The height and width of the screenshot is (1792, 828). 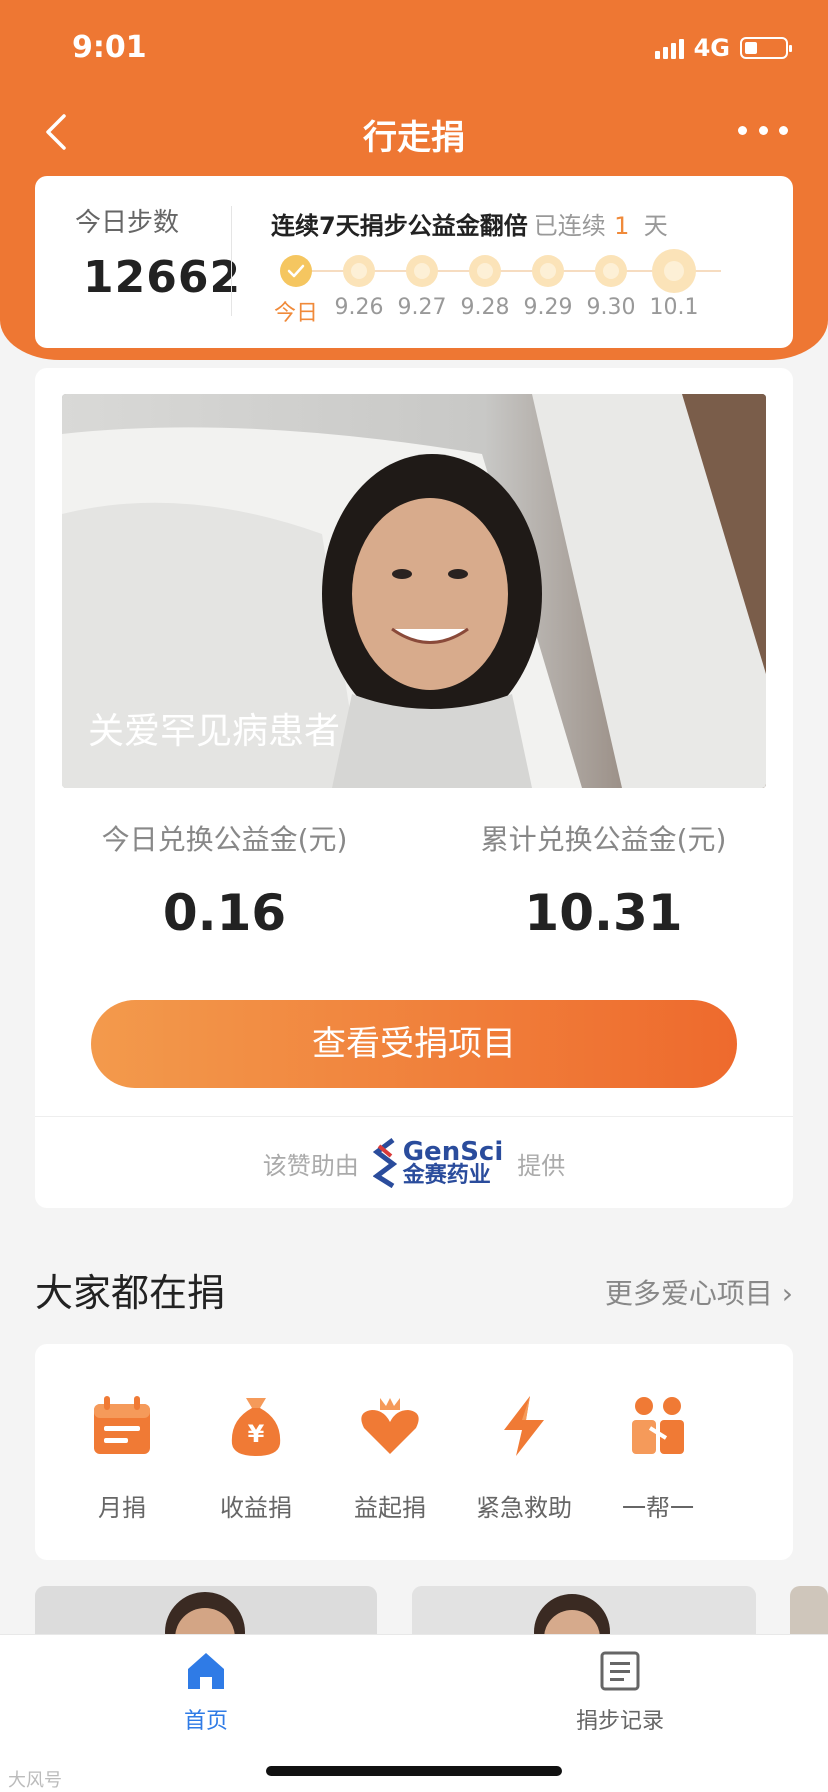 What do you see at coordinates (390, 1508) in the screenshot?
I see `category-label: 益起捐` at bounding box center [390, 1508].